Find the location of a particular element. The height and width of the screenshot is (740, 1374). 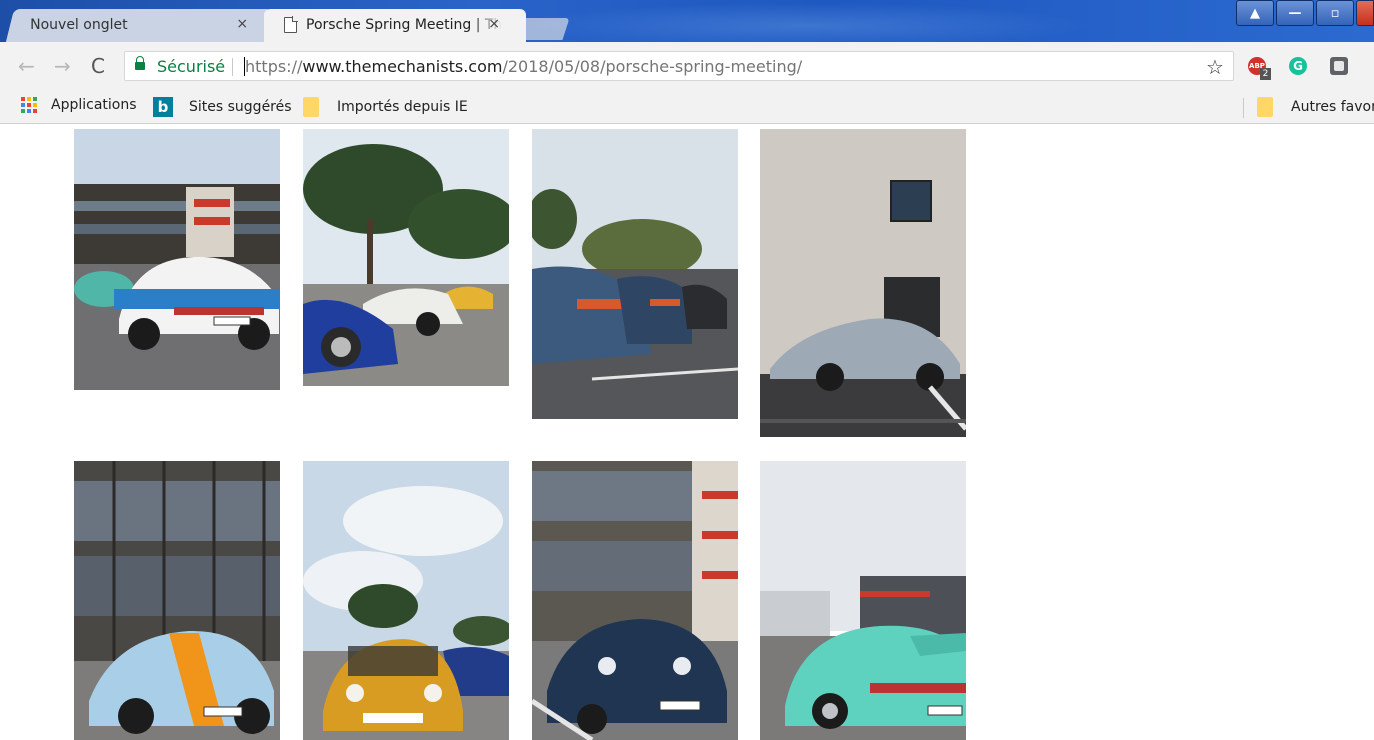

grammarly-icon: G is located at coordinates (1298, 66).